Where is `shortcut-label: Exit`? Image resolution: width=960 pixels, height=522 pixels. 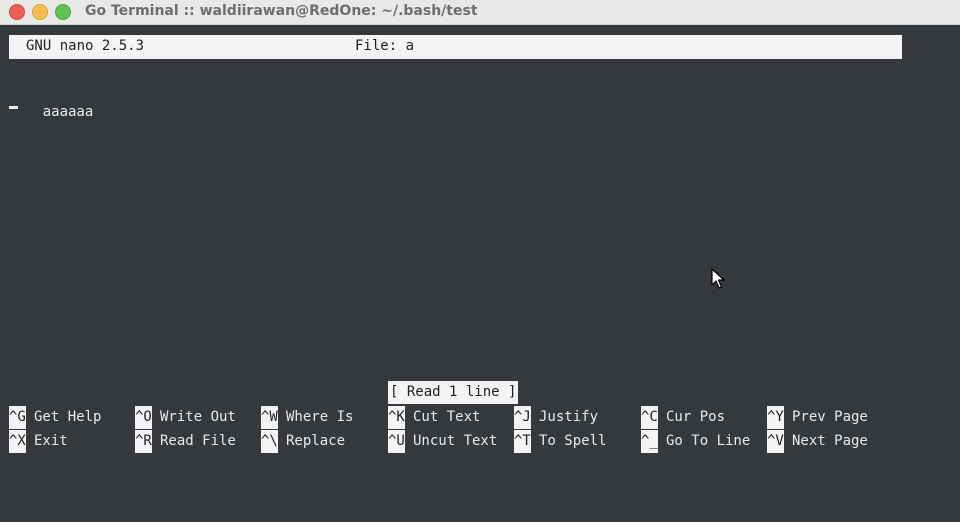
shortcut-label: Exit is located at coordinates (51, 441).